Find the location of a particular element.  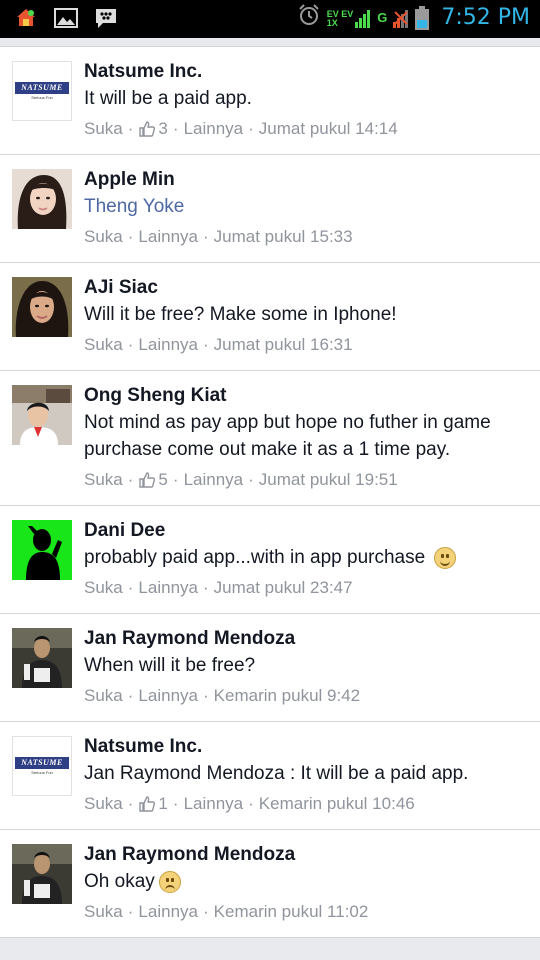

comment-text-wrapper: Oh okay is located at coordinates (304, 881).